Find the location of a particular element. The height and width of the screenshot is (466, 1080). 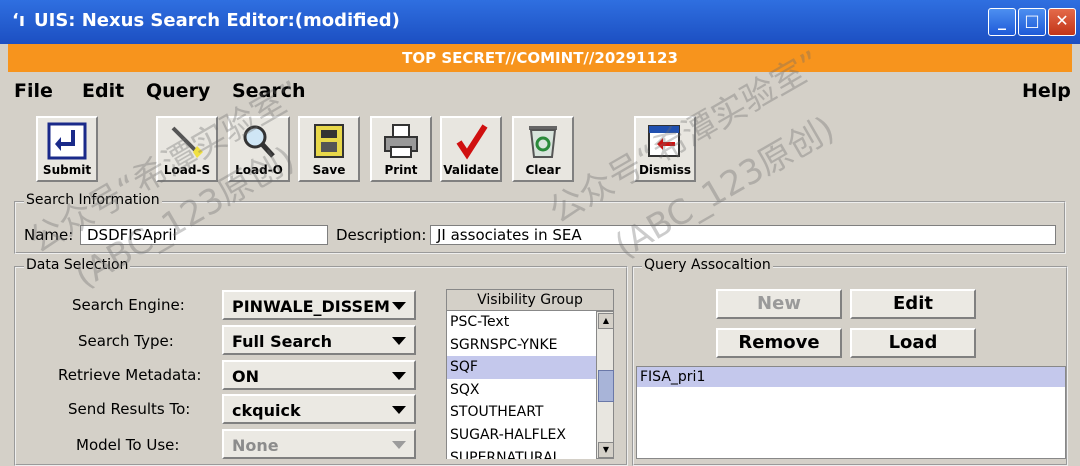

load-o-button: Load-O is located at coordinates (259, 149).